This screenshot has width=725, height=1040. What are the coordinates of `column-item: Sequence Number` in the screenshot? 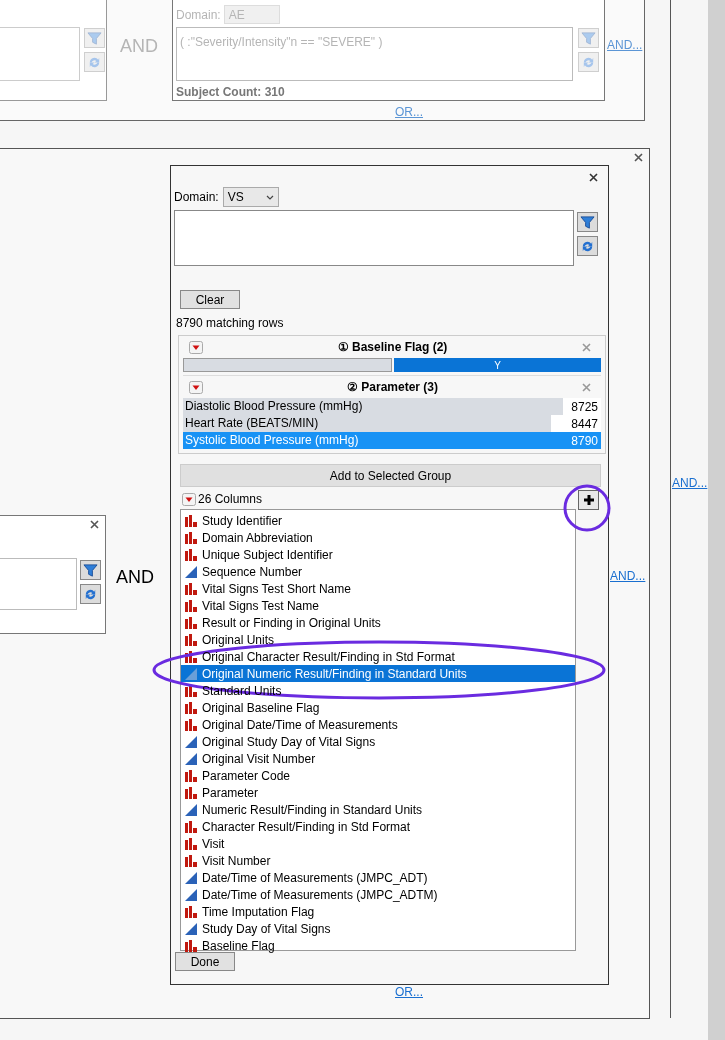 It's located at (378, 571).